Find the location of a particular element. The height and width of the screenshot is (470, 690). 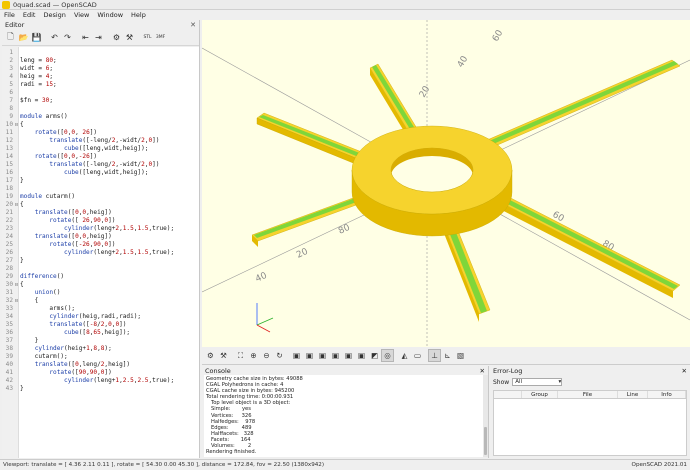

code-line: 40 translate([0,leng/2,heig]) is located at coordinates (100, 365).